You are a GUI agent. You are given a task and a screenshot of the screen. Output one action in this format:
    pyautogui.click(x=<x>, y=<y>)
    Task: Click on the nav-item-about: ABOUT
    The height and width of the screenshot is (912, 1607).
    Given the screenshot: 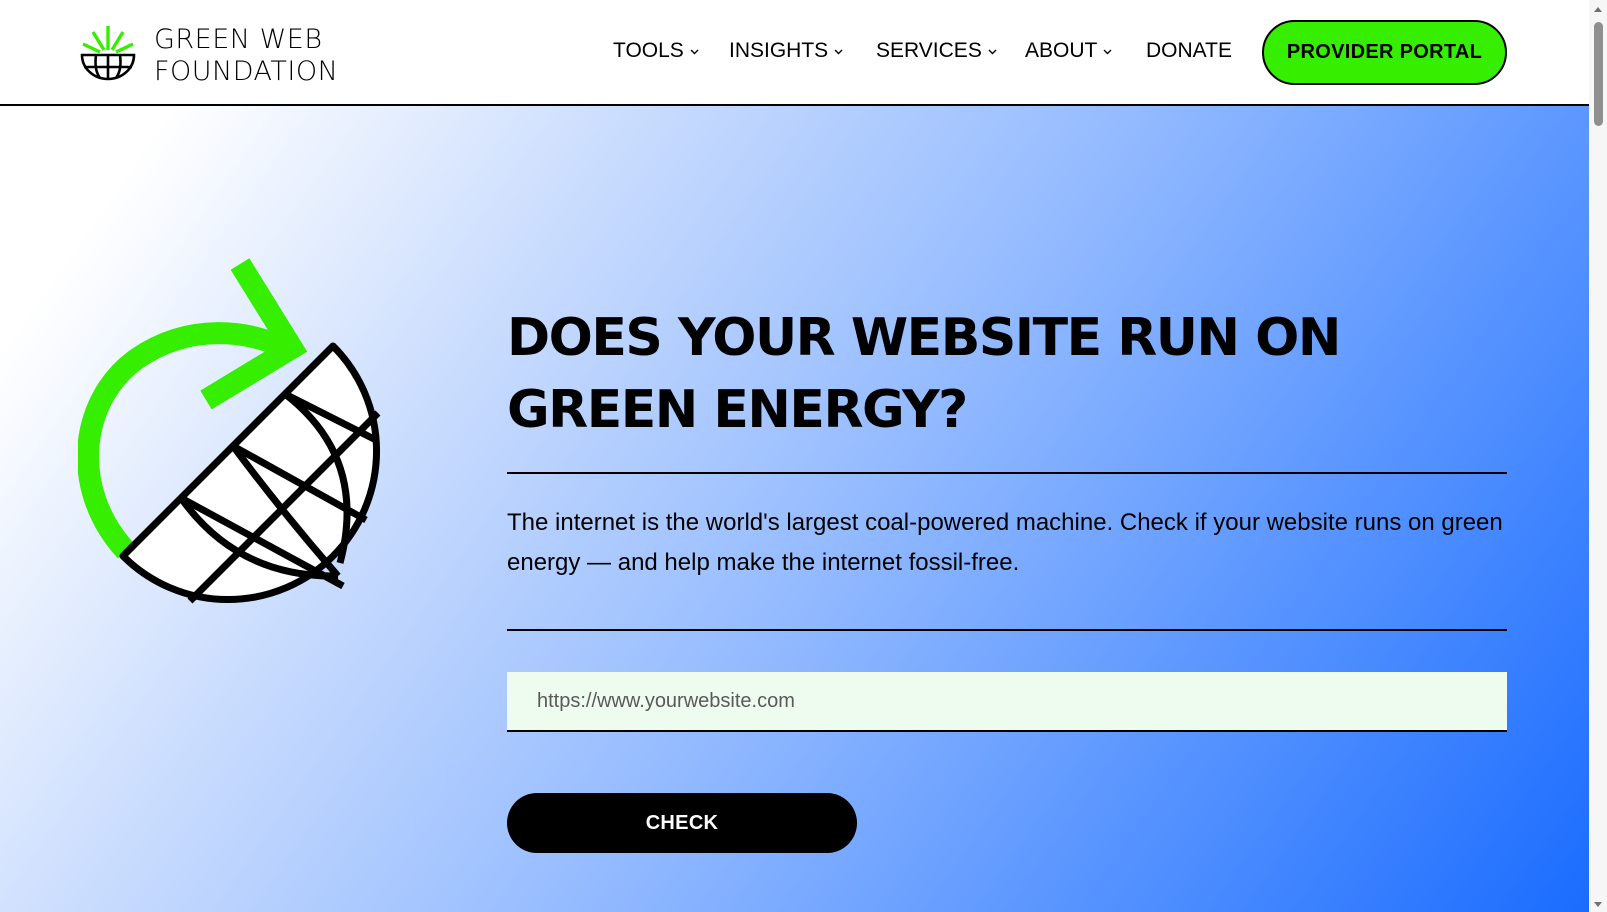 What is the action you would take?
    pyautogui.click(x=1069, y=51)
    